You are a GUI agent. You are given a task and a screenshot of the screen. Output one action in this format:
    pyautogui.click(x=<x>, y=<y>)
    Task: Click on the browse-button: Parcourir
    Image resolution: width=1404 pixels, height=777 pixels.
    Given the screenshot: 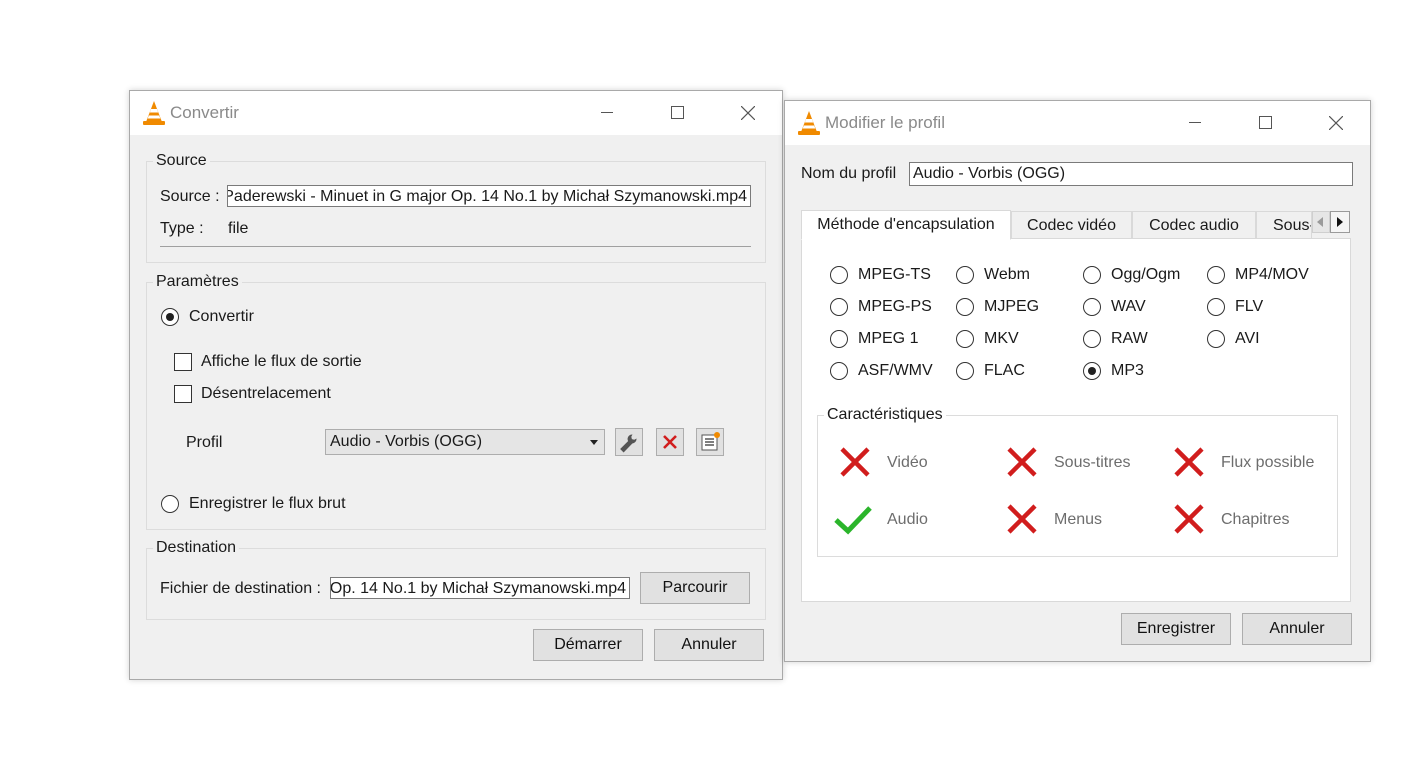 What is the action you would take?
    pyautogui.click(x=695, y=588)
    